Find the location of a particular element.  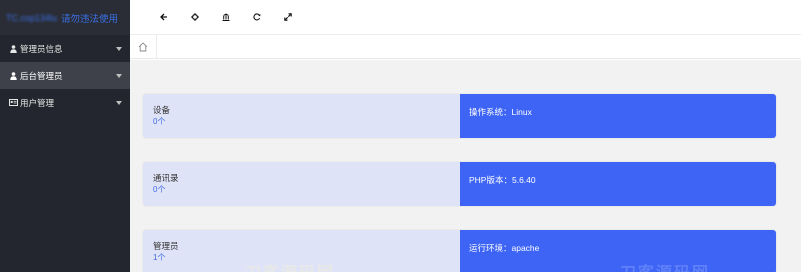

brand: TC.cop134lu 请勿违法使用 is located at coordinates (65, 17).